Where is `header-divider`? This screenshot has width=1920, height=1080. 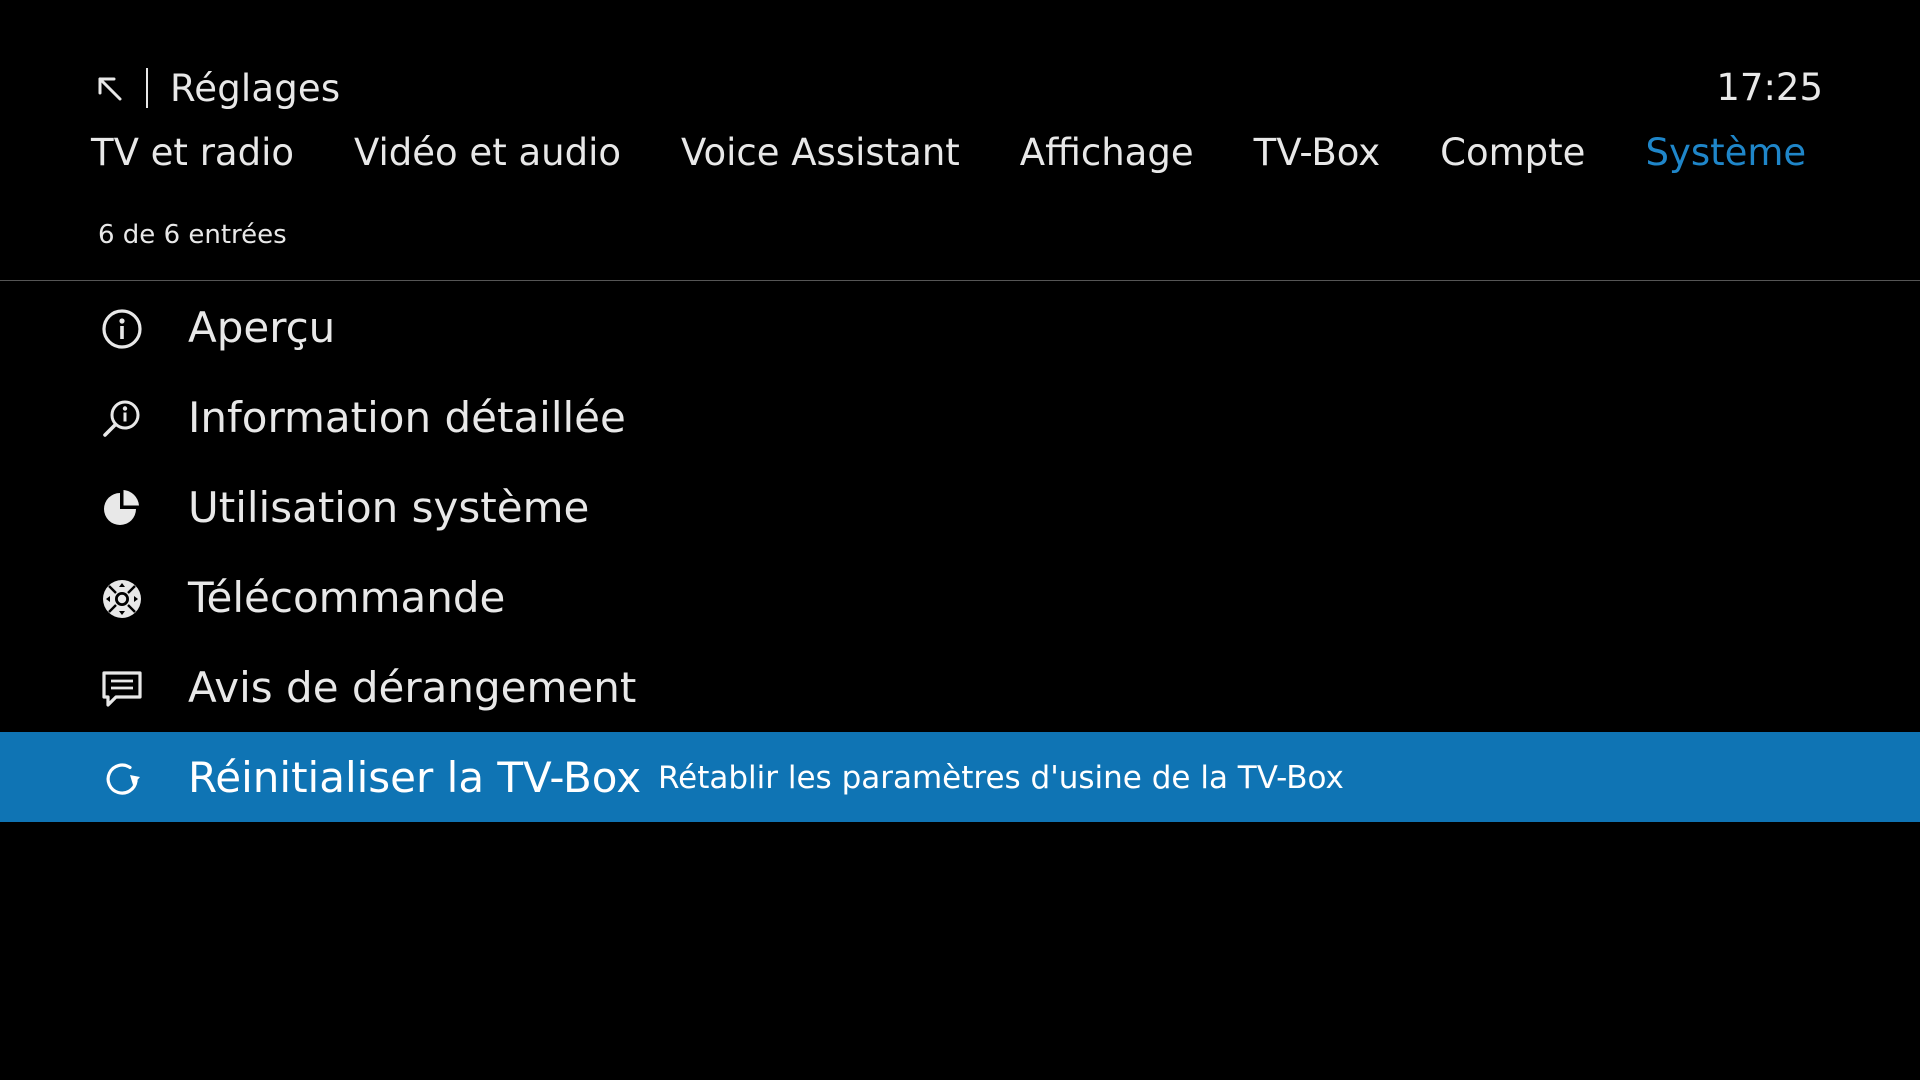 header-divider is located at coordinates (147, 88).